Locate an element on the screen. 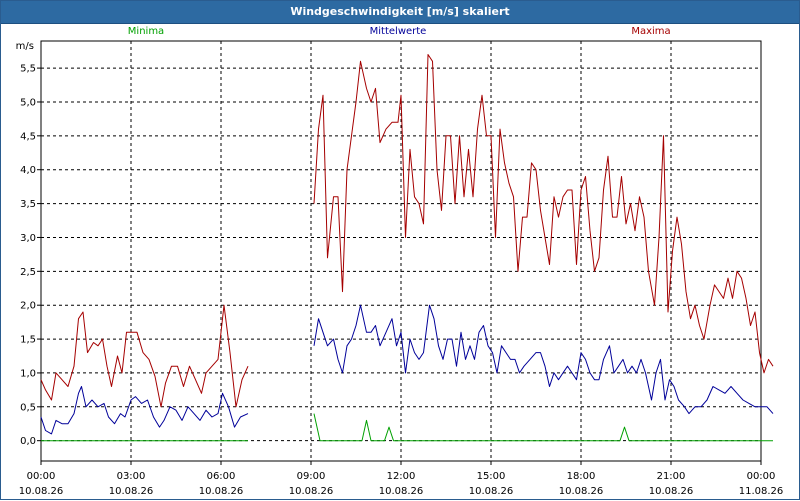 The width and height of the screenshot is (800, 501). x-tick-time-label: 12:00 is located at coordinates (401, 476).